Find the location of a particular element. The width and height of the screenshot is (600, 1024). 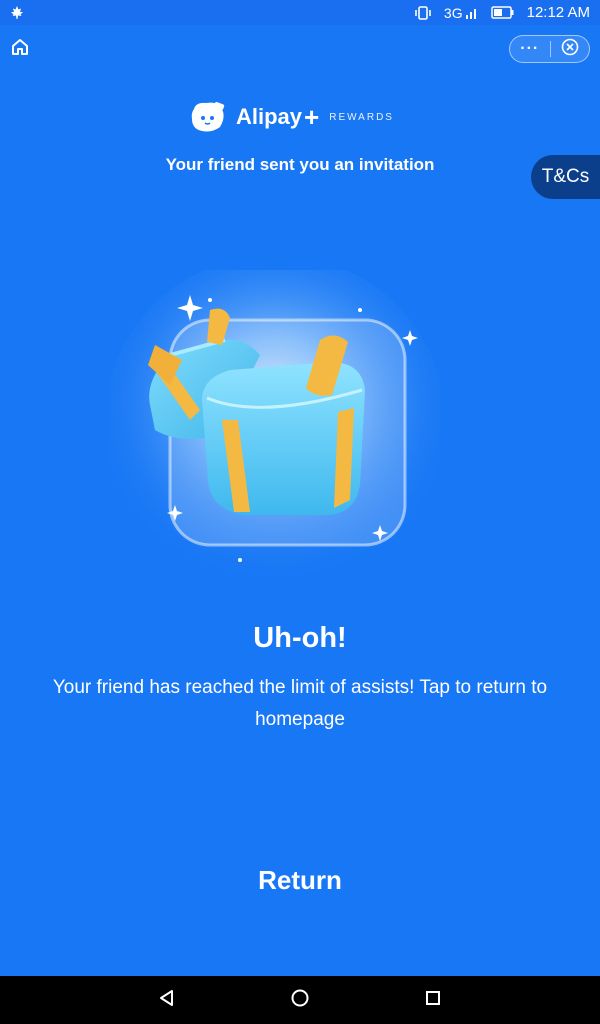

rewards-label: REWARDS is located at coordinates (361, 117).